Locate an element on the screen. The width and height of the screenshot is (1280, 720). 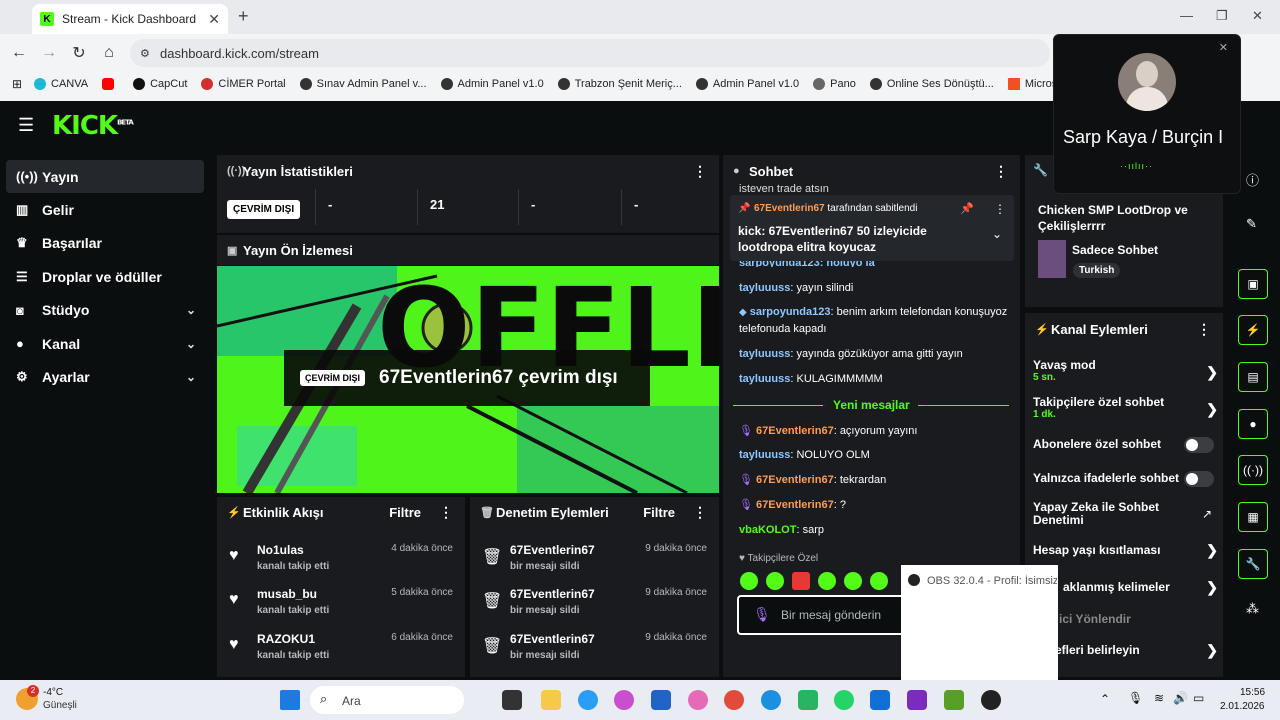
obs-preview-popup: OBS 32.0.4 - Profil: İsimsiz is located at coordinates (979, 622).